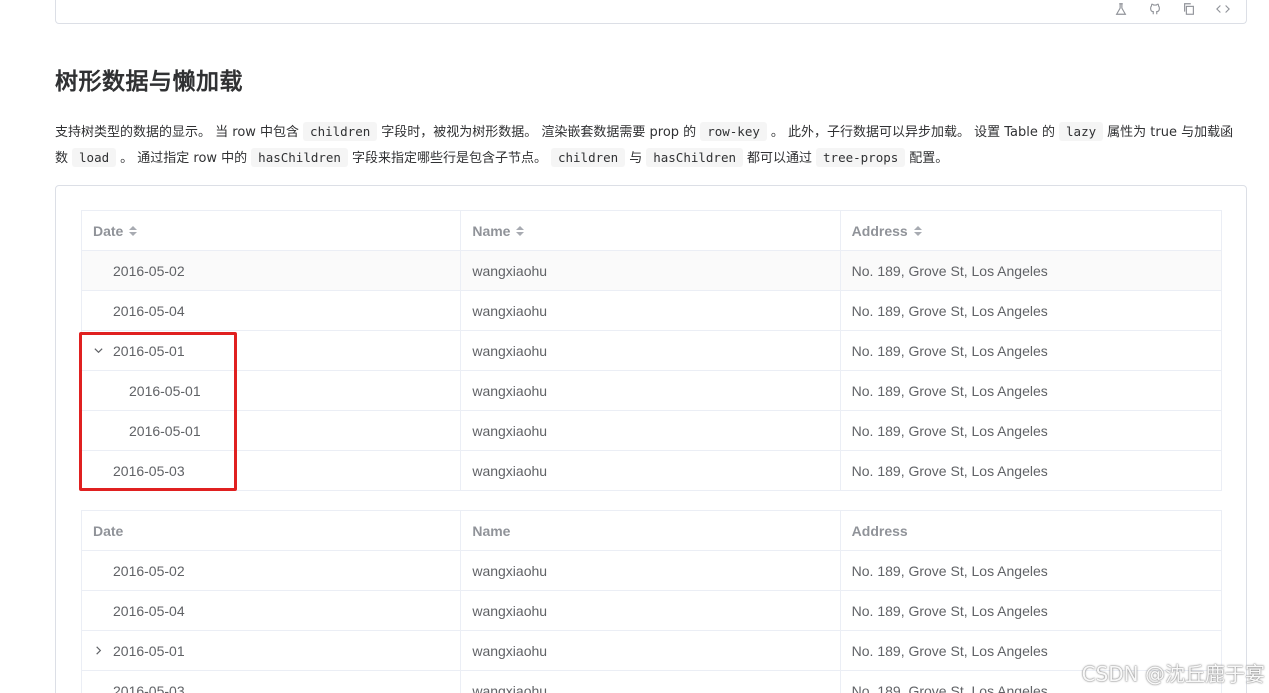 The image size is (1269, 693). I want to click on code-icon, so click(1223, 9).